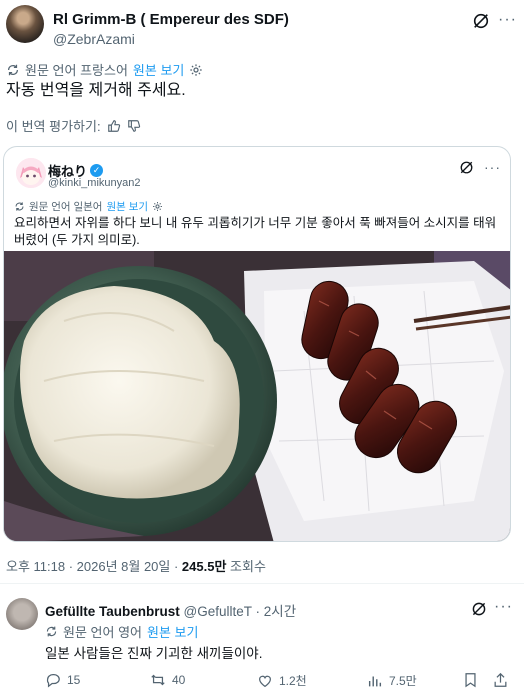  I want to click on reply-avatar, so click(22, 614).